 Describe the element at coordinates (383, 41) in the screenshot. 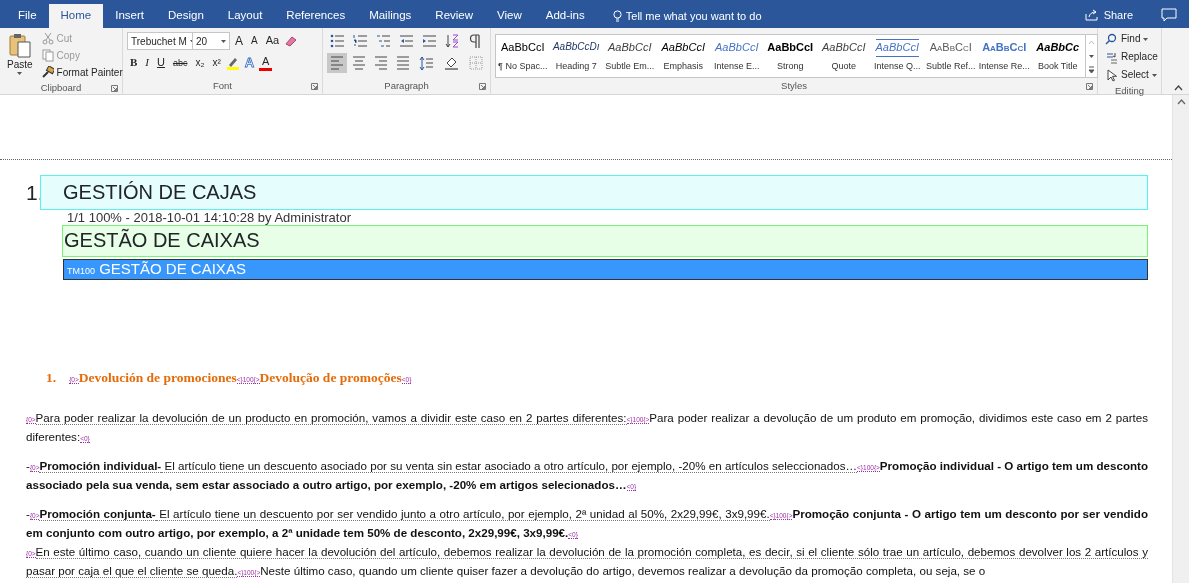

I see `multilevel-list-icon` at that location.